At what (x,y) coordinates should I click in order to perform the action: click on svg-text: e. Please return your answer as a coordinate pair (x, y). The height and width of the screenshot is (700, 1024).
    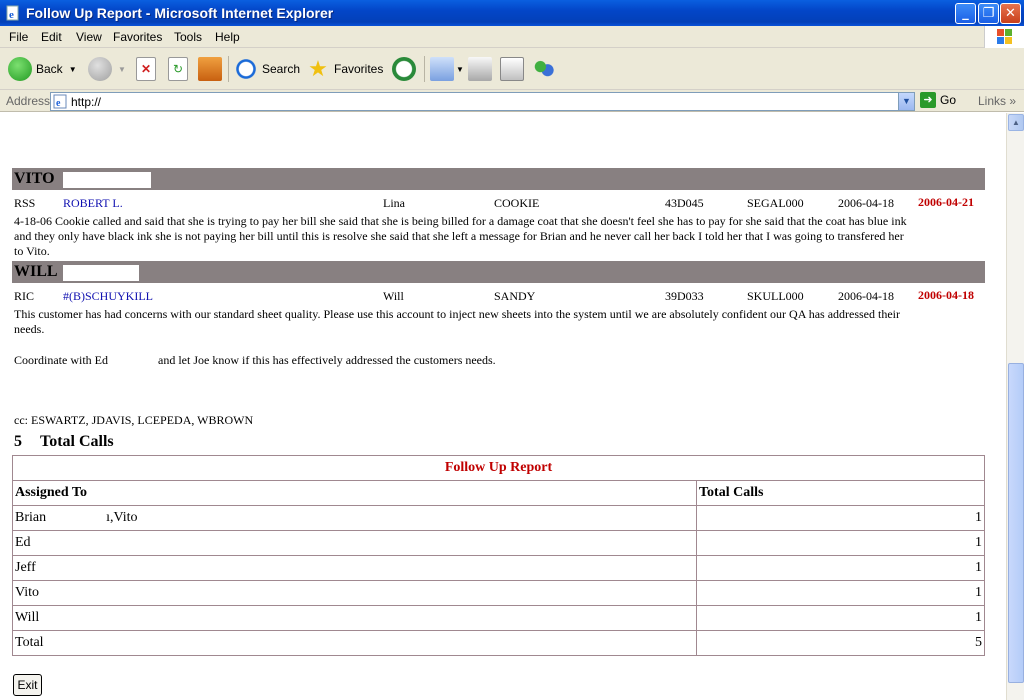
    Looking at the image, I should click on (11, 15).